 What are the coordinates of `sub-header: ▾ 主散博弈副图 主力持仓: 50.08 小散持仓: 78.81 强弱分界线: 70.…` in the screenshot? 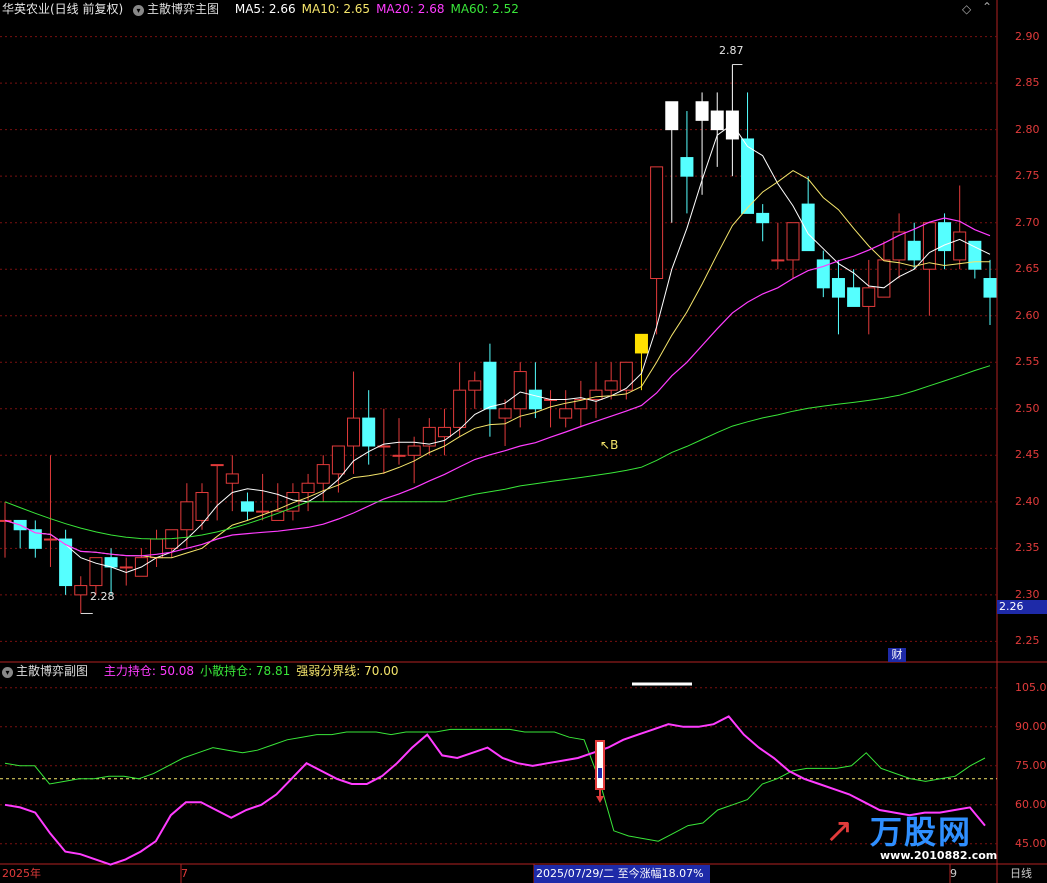 It's located at (206, 671).